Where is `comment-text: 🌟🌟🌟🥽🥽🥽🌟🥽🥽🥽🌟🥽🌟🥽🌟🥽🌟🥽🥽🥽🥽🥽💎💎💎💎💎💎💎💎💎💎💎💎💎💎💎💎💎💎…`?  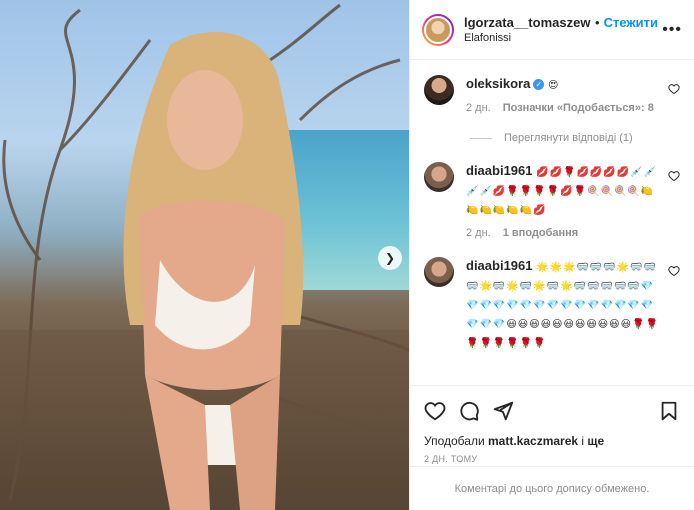
comment-text: 🌟🌟🌟🥽🥽🥽🌟🥽🥽🥽🌟🥽🌟🥽🌟🥽🌟🥽🥽🥽🥽🥽💎💎💎💎💎💎💎💎💎💎💎💎💎💎💎💎💎💎… is located at coordinates (562, 305).